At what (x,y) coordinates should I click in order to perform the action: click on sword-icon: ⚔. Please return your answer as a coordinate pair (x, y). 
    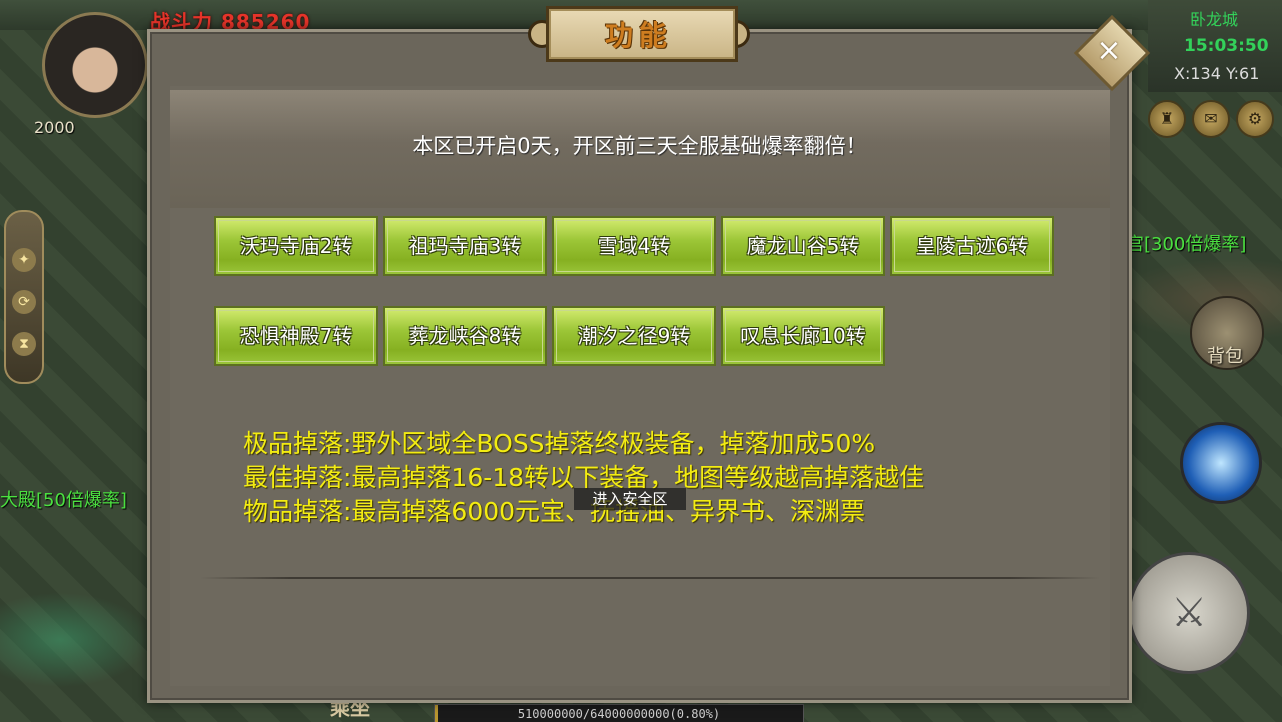
    Looking at the image, I should click on (1189, 613).